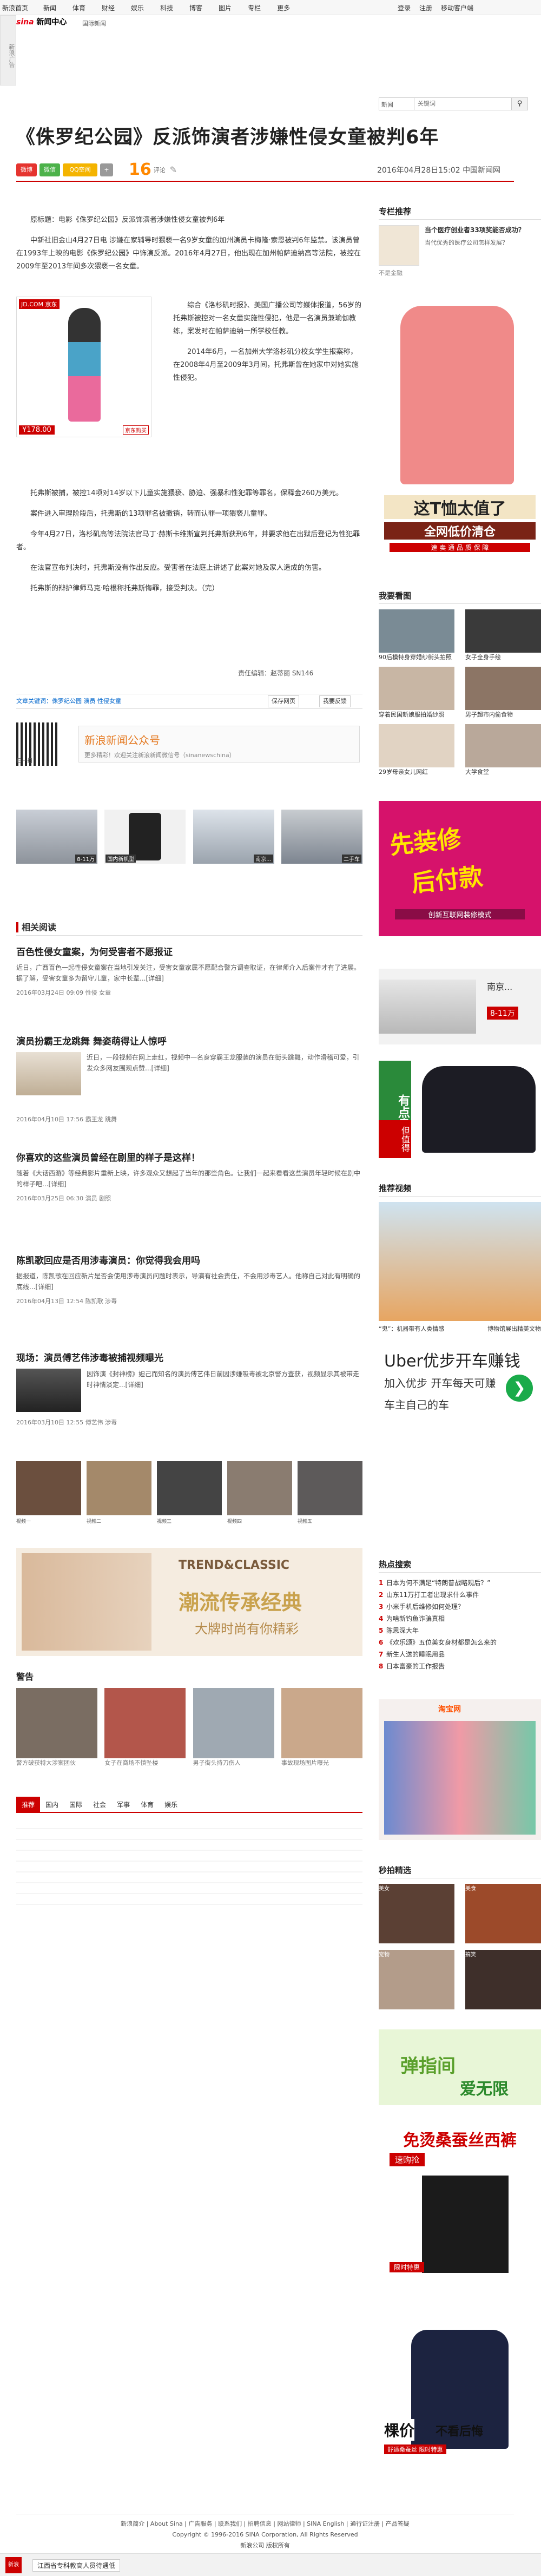 The height and width of the screenshot is (2576, 541). I want to click on related-item-tags: 霸王龙 跳舞, so click(101, 1119).